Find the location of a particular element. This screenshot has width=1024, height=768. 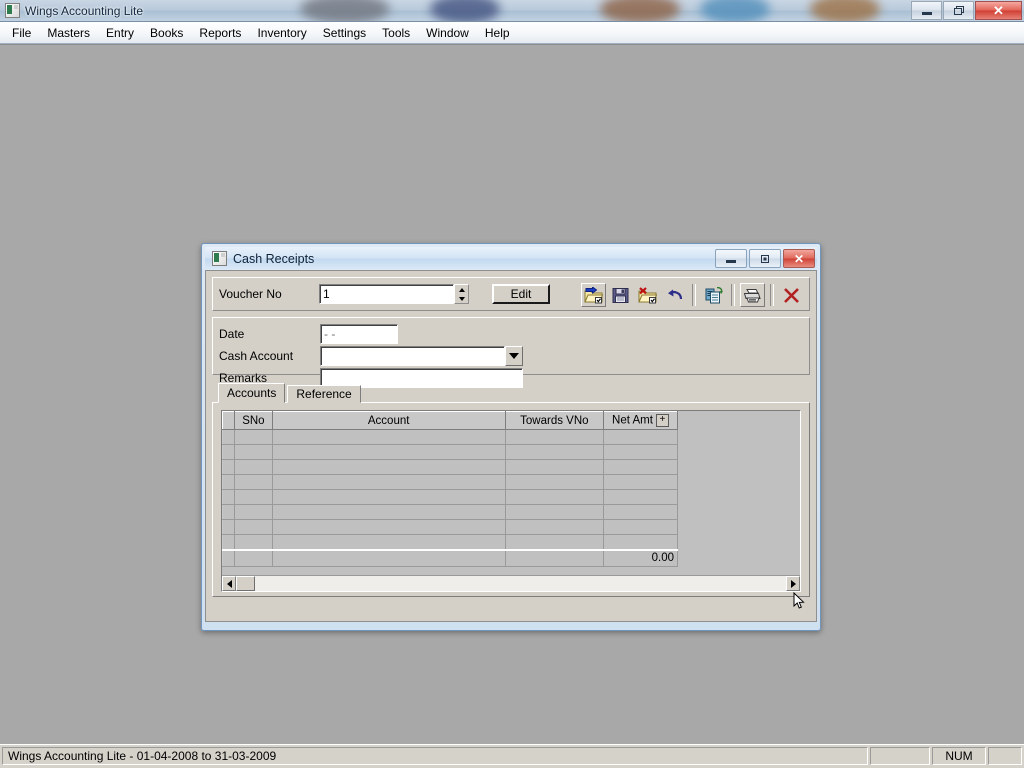

print-button is located at coordinates (752, 295).